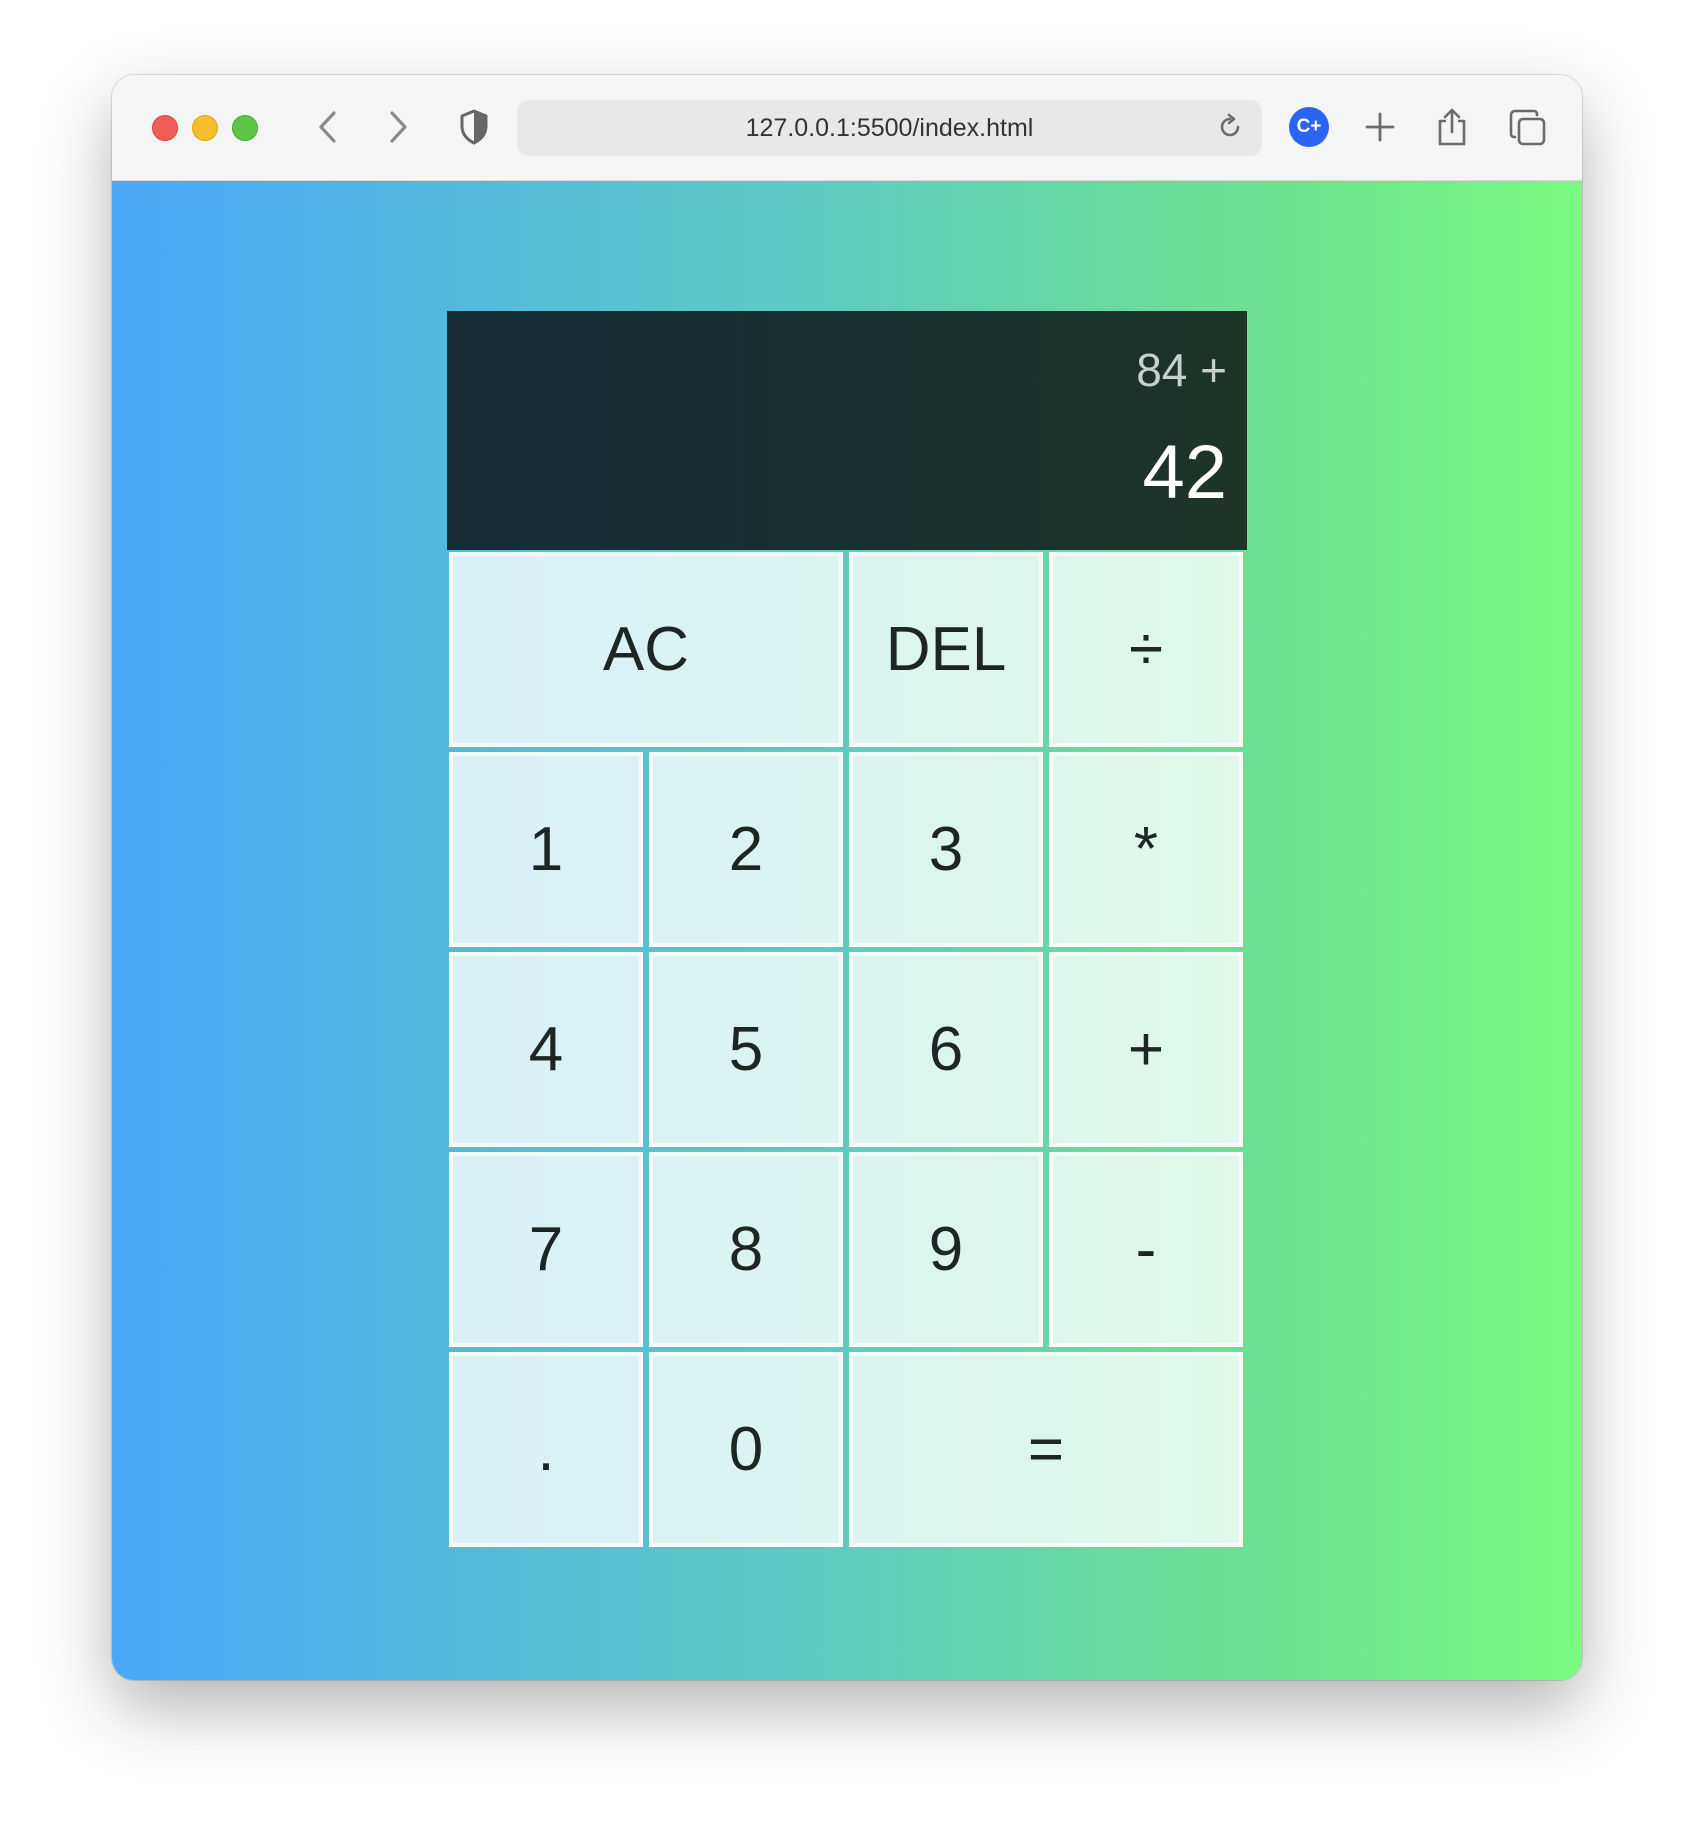 The width and height of the screenshot is (1694, 1830). Describe the element at coordinates (398, 127) in the screenshot. I see `chevron-right-icon` at that location.